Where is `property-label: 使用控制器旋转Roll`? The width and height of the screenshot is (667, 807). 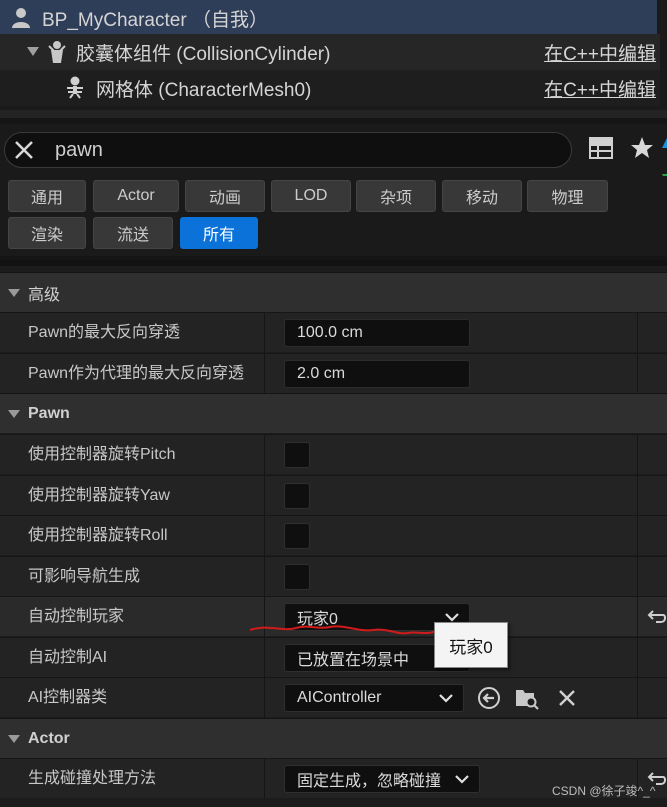 property-label: 使用控制器旋转Roll is located at coordinates (98, 535).